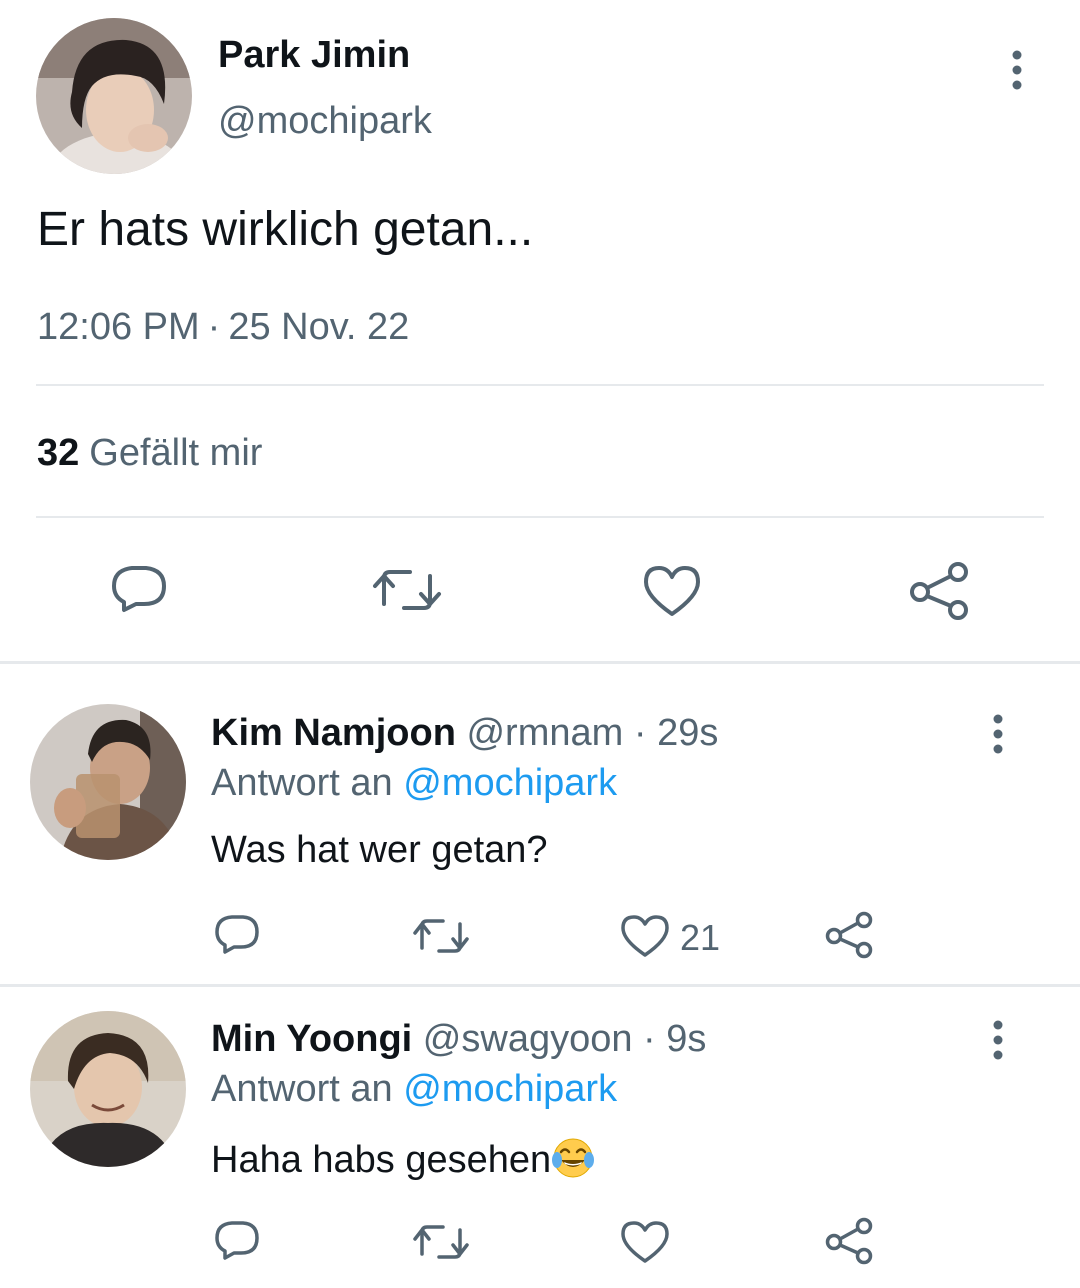 This screenshot has height=1288, width=1080. I want to click on author-handle: @mochipark, so click(325, 121).